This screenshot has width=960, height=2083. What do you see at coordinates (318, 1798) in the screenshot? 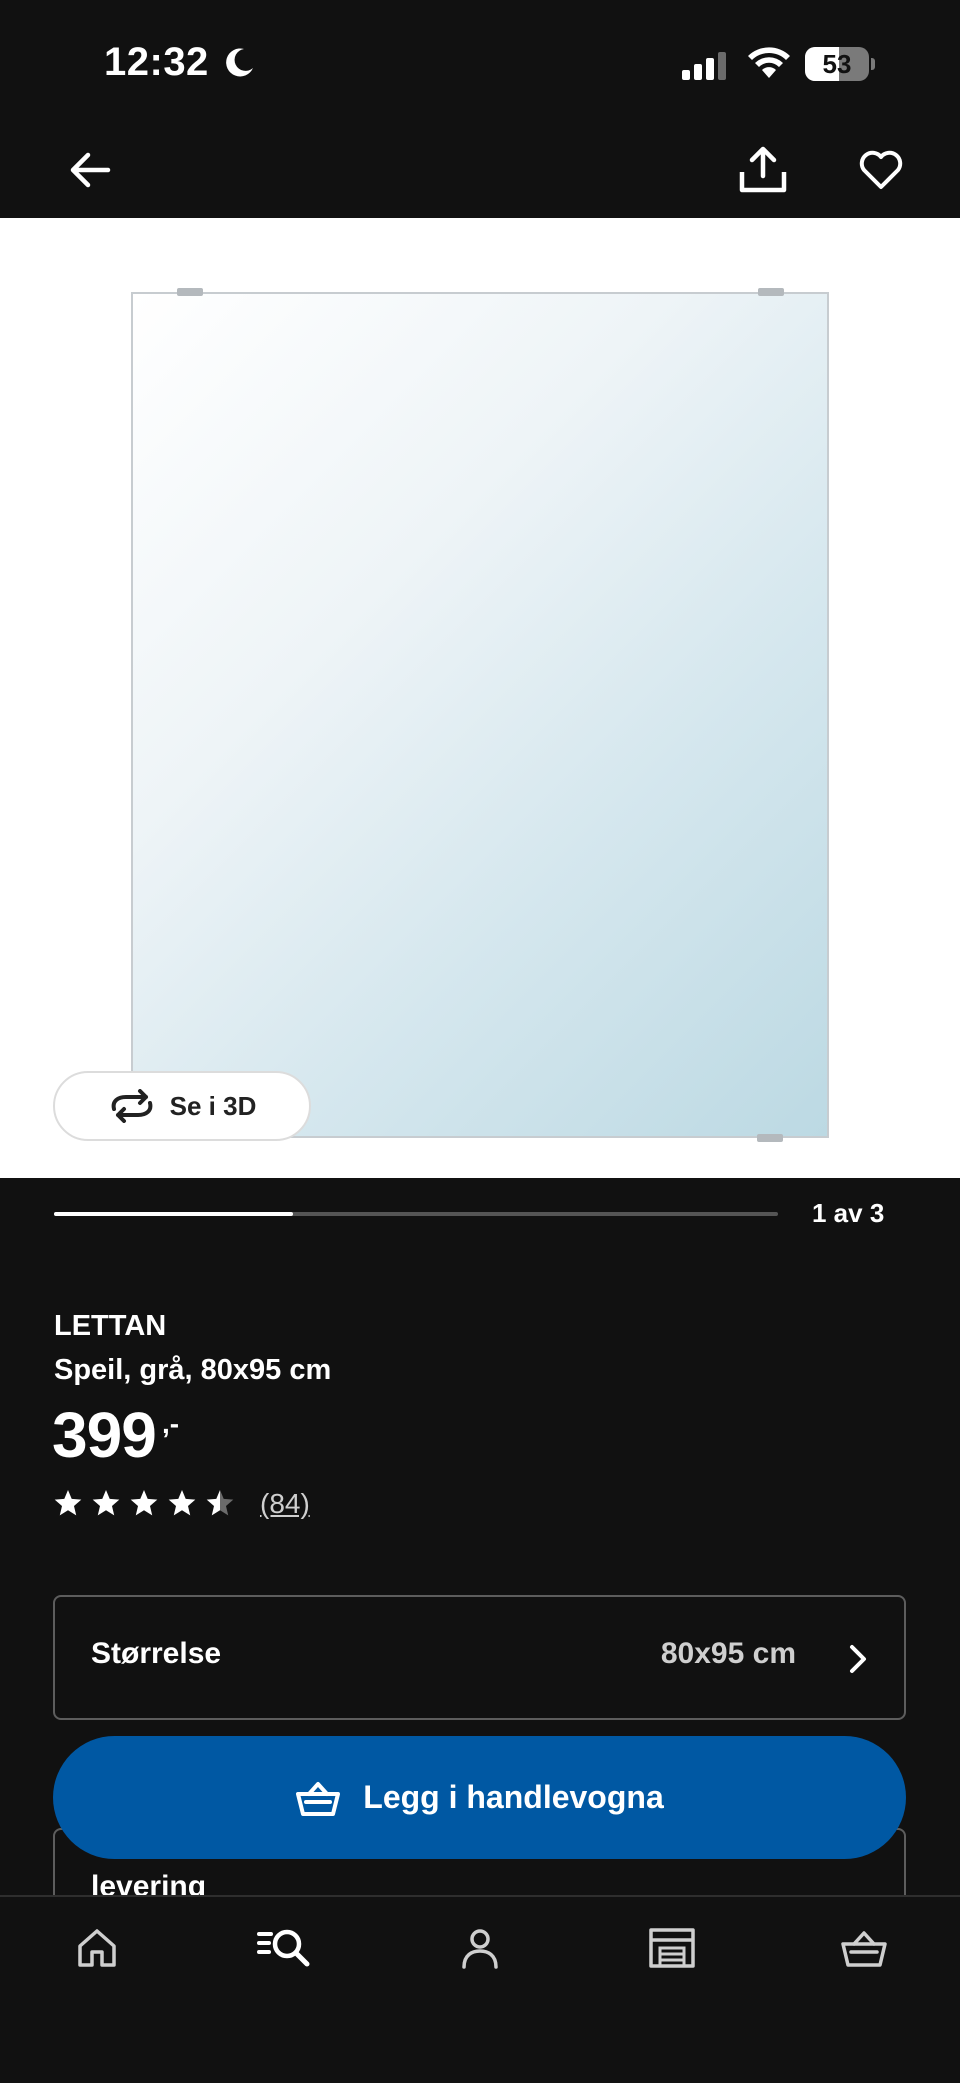
I see `shopping-basket-icon` at bounding box center [318, 1798].